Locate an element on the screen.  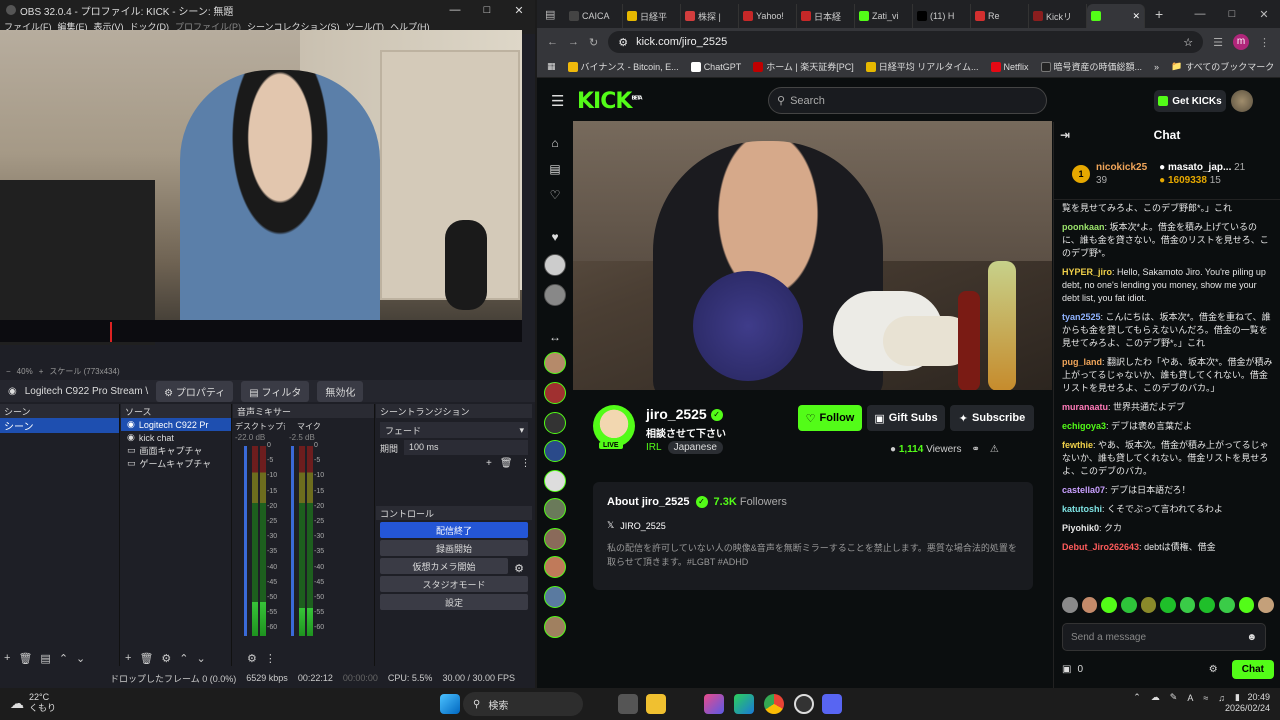
profile-avatar: m is located at coordinates (1241, 42).